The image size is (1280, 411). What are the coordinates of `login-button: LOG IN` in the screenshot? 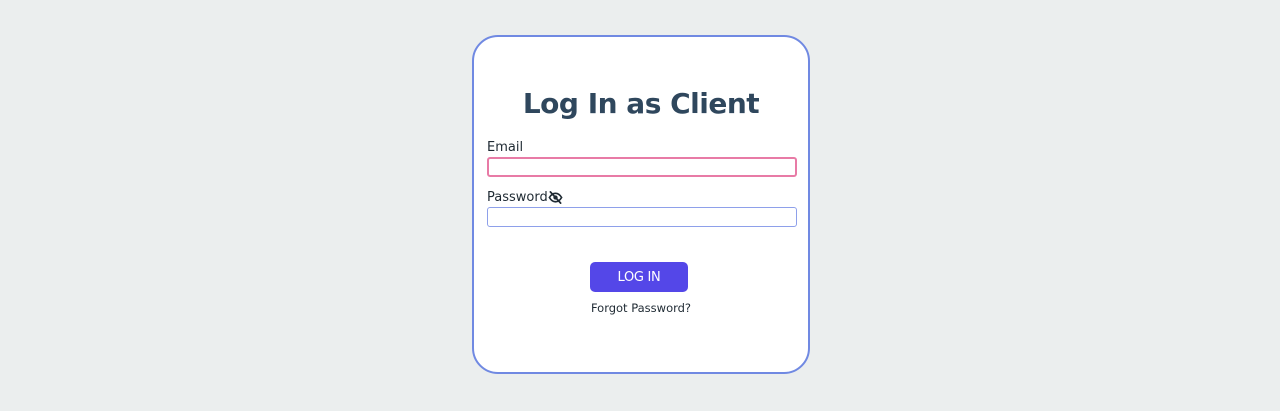 It's located at (639, 277).